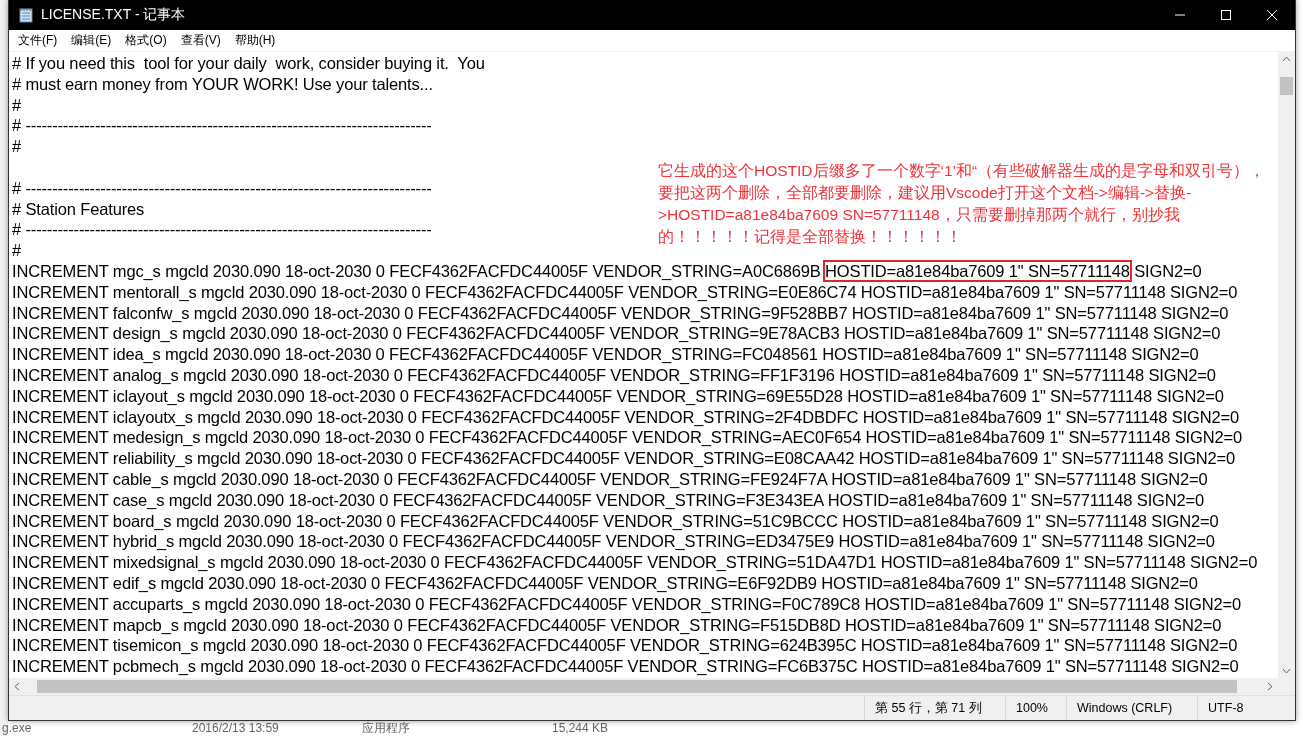  What do you see at coordinates (114, 15) in the screenshot?
I see `window-title: LICENSE.TXT - 记事本` at bounding box center [114, 15].